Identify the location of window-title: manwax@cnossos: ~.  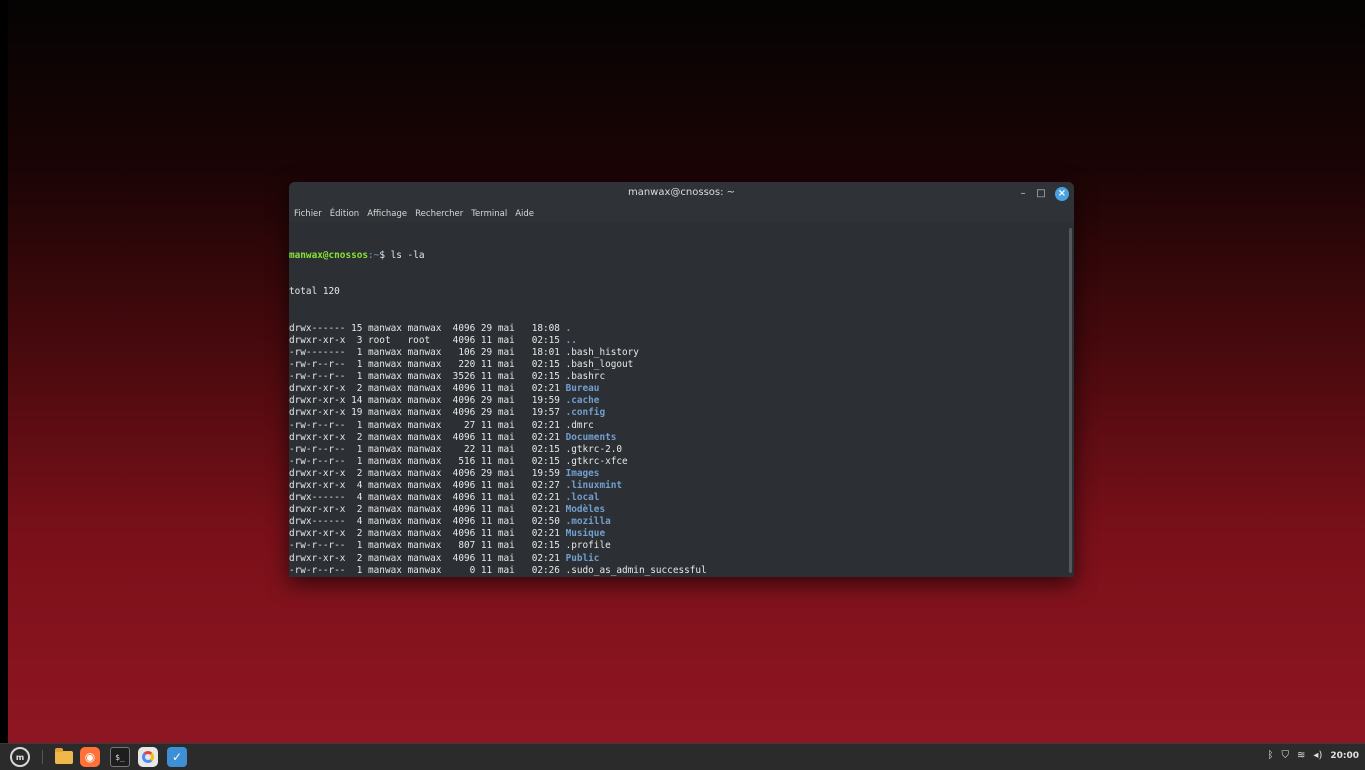
(681, 192).